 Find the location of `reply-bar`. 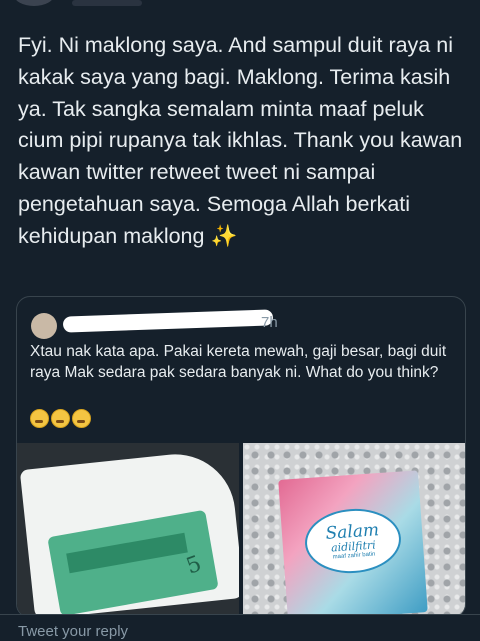

reply-bar is located at coordinates (240, 627).